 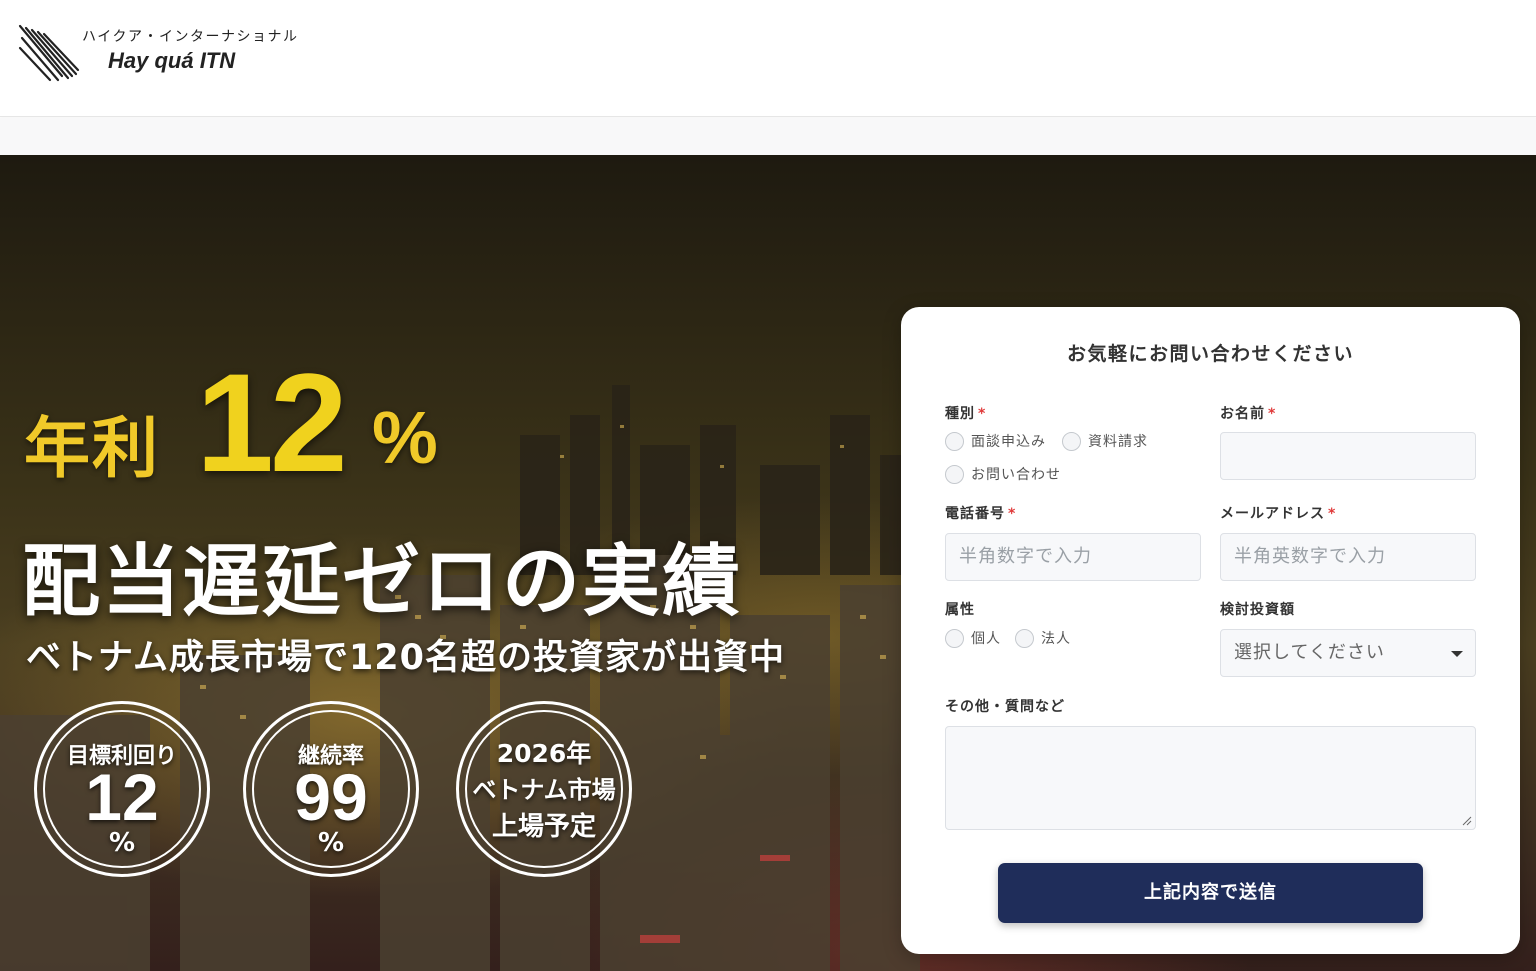 What do you see at coordinates (1016, 475) in the screenshot?
I see `radio-label: お問い合わせ` at bounding box center [1016, 475].